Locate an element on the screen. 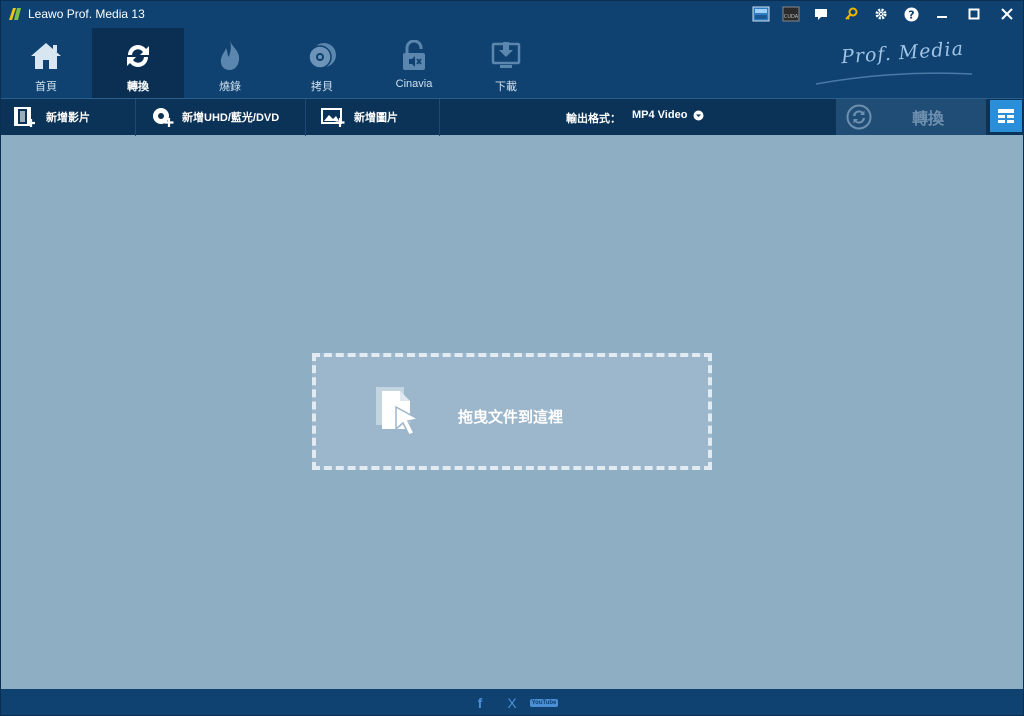  youtube-glyph: YouTube is located at coordinates (544, 702).